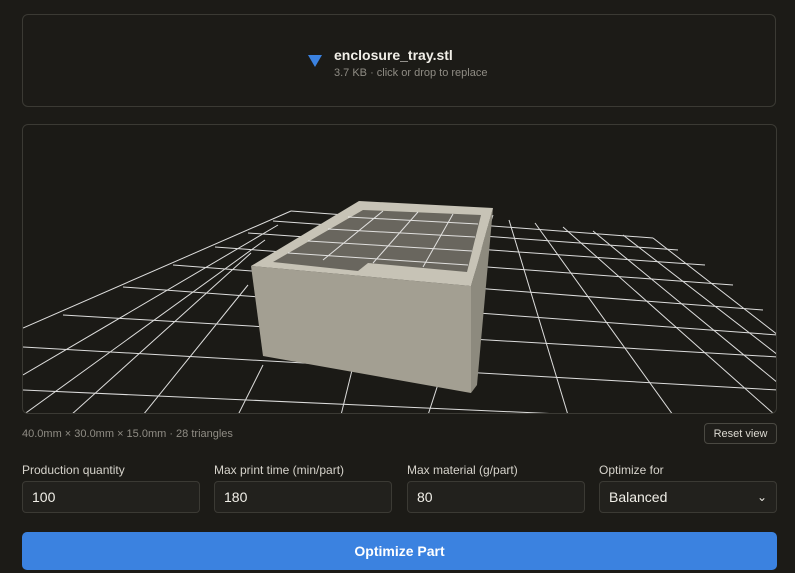 The width and height of the screenshot is (795, 573). Describe the element at coordinates (740, 433) in the screenshot. I see `reset-view-button: Reset view` at that location.